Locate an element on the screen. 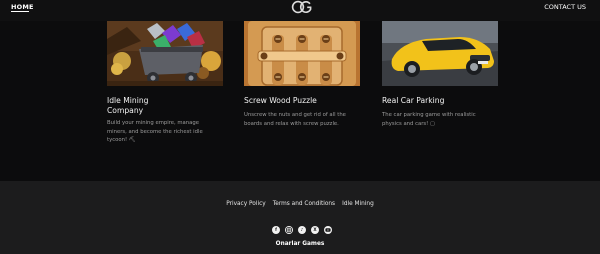 The width and height of the screenshot is (600, 254). game-title: Screw Wood Puzzle is located at coordinates (280, 101).